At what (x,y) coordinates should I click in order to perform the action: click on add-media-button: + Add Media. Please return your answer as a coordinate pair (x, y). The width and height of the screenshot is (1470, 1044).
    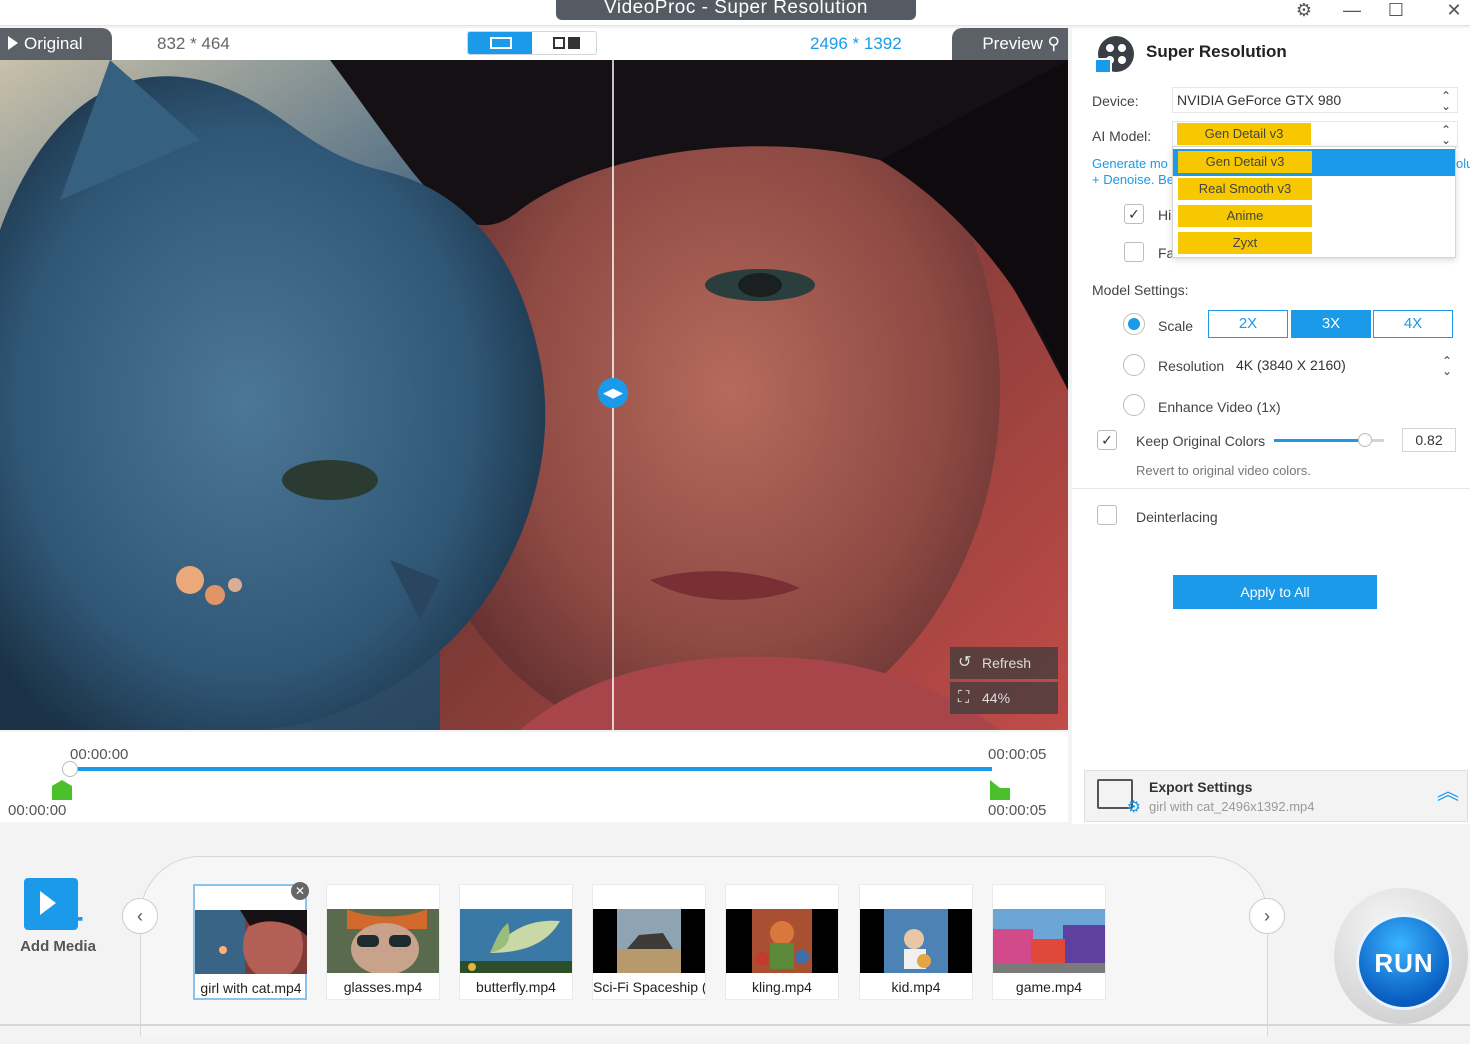
    Looking at the image, I should click on (58, 923).